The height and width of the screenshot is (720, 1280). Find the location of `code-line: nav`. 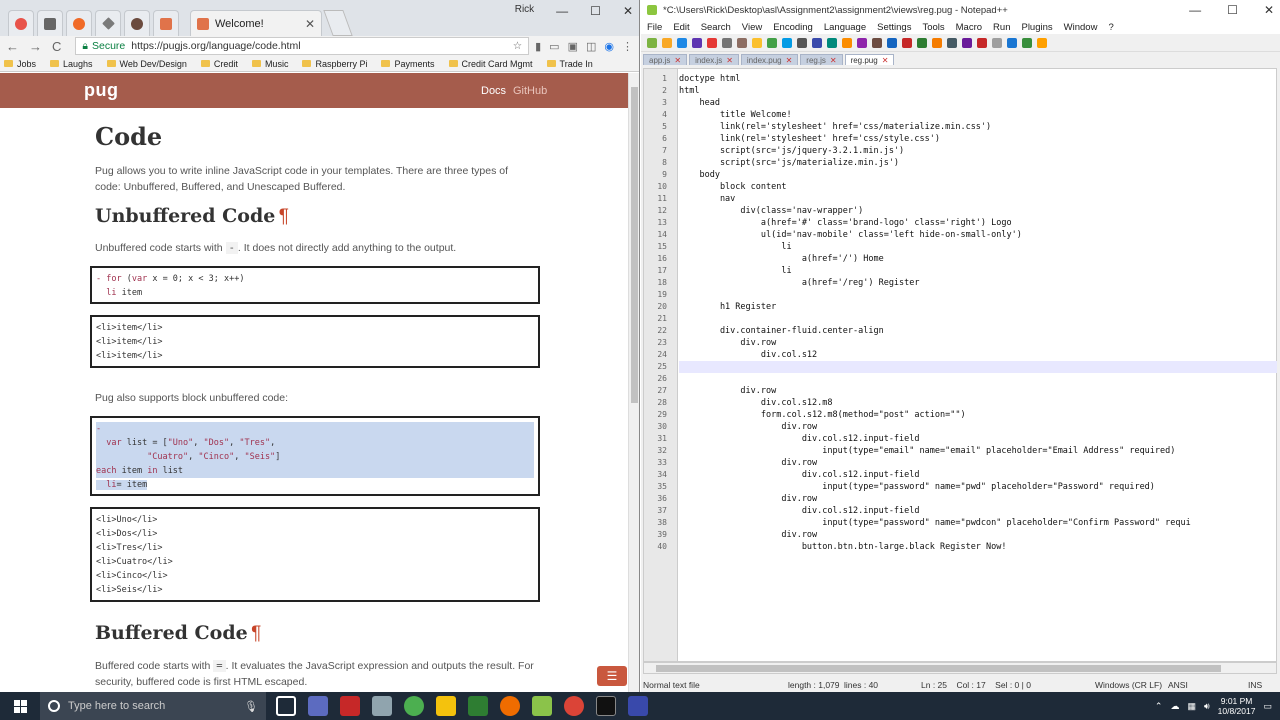

code-line: nav is located at coordinates (707, 199).